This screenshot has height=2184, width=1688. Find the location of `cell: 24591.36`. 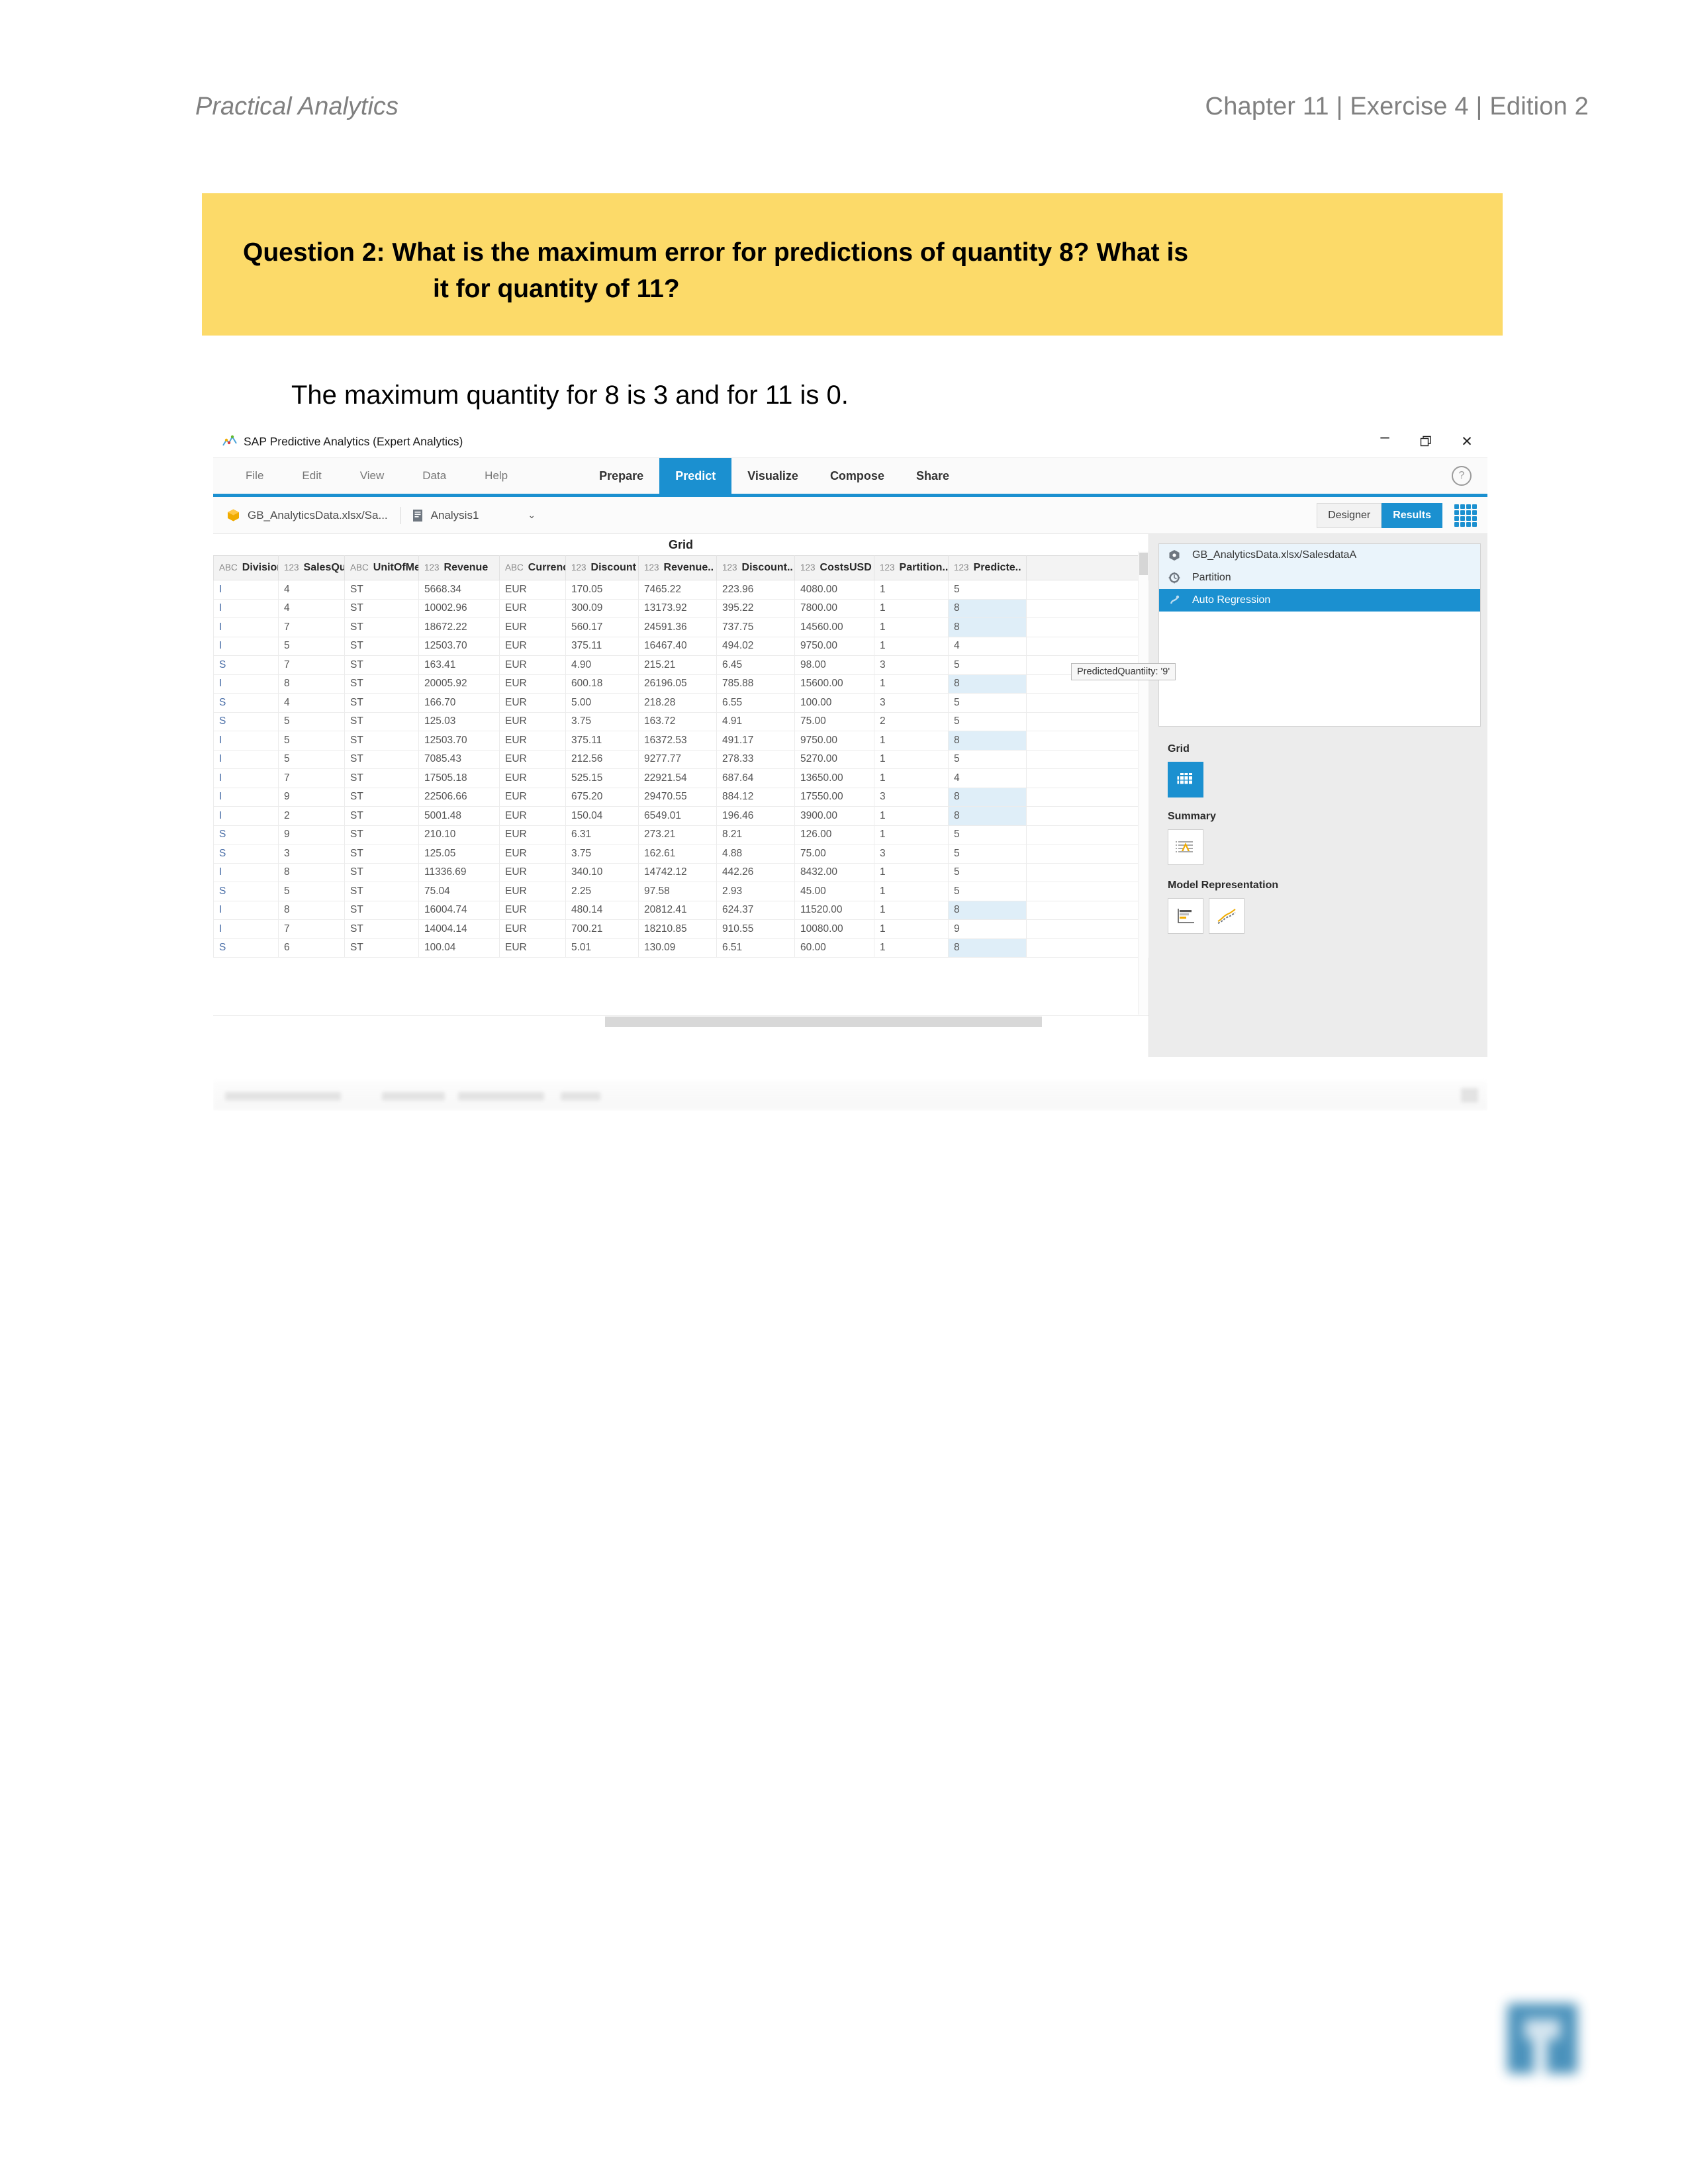

cell: 24591.36 is located at coordinates (677, 627).